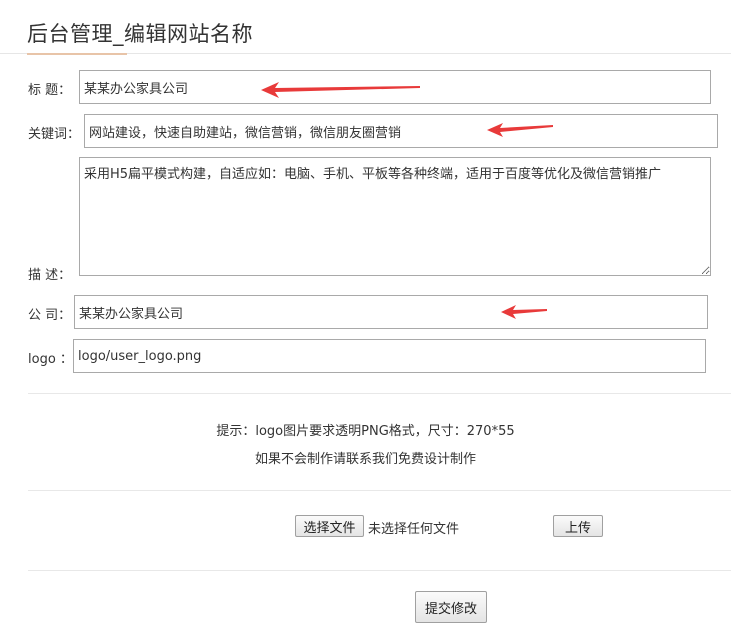 This screenshot has height=623, width=731. I want to click on choose-file-button: 选择文件, so click(329, 526).